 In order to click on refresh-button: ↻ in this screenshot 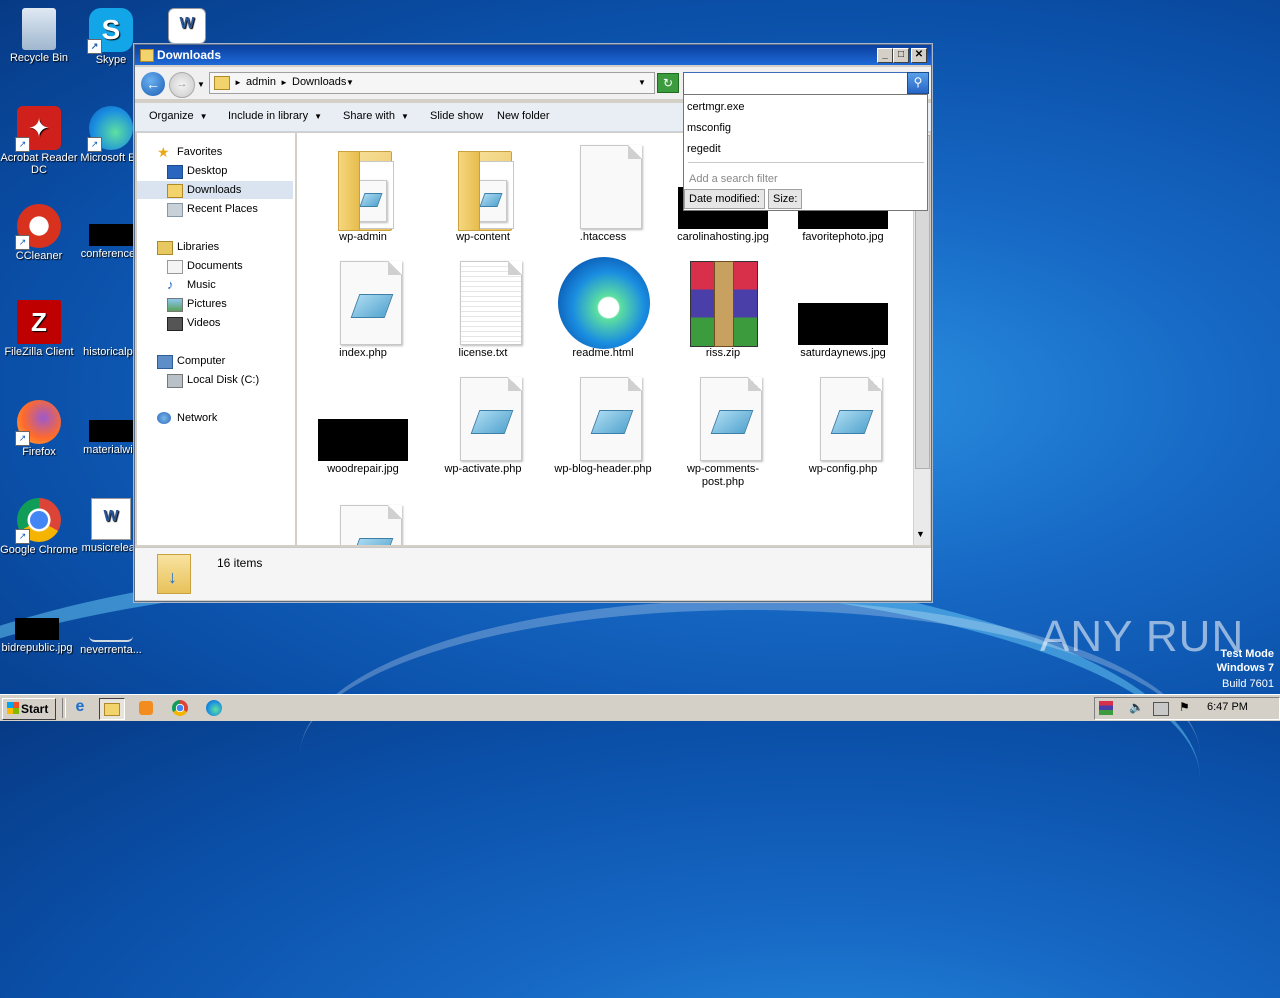, I will do `click(668, 83)`.